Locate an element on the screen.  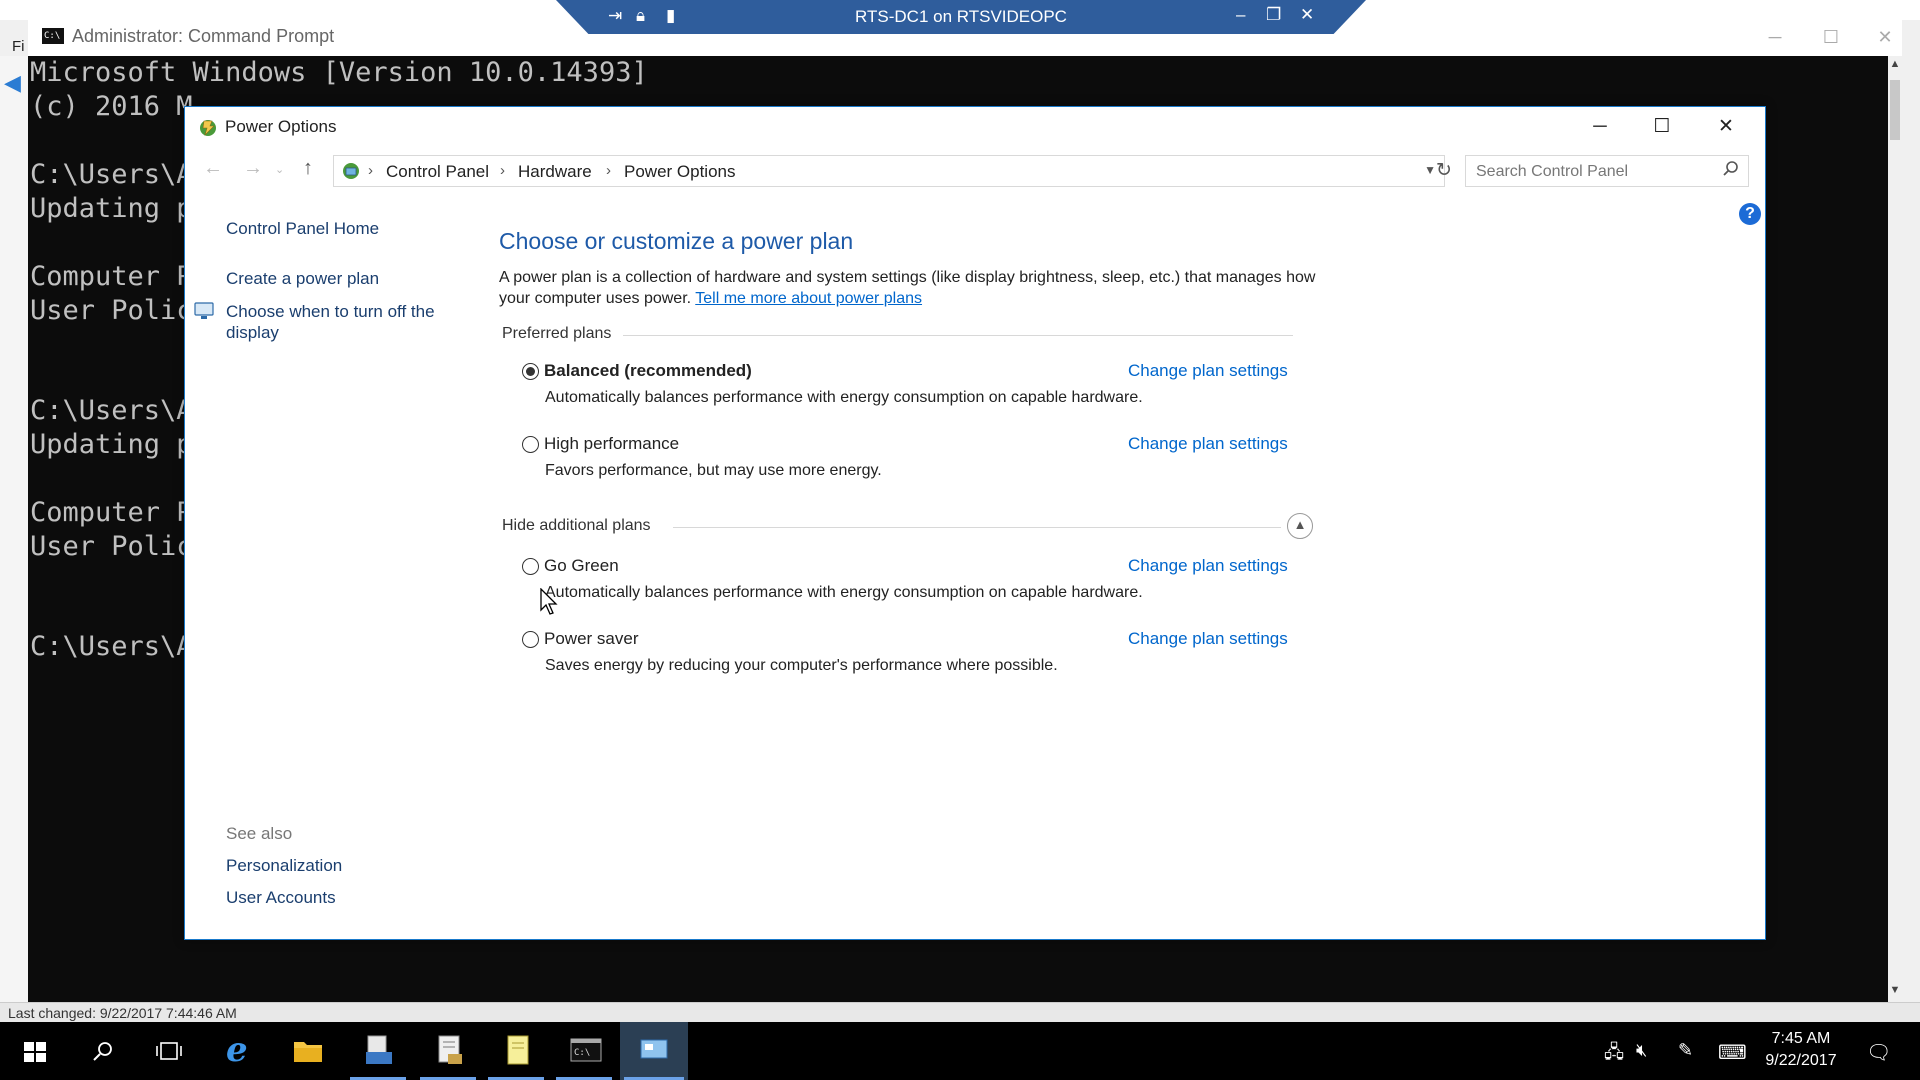
network-warning-icon: 🖧︎ is located at coordinates (1614, 1055).